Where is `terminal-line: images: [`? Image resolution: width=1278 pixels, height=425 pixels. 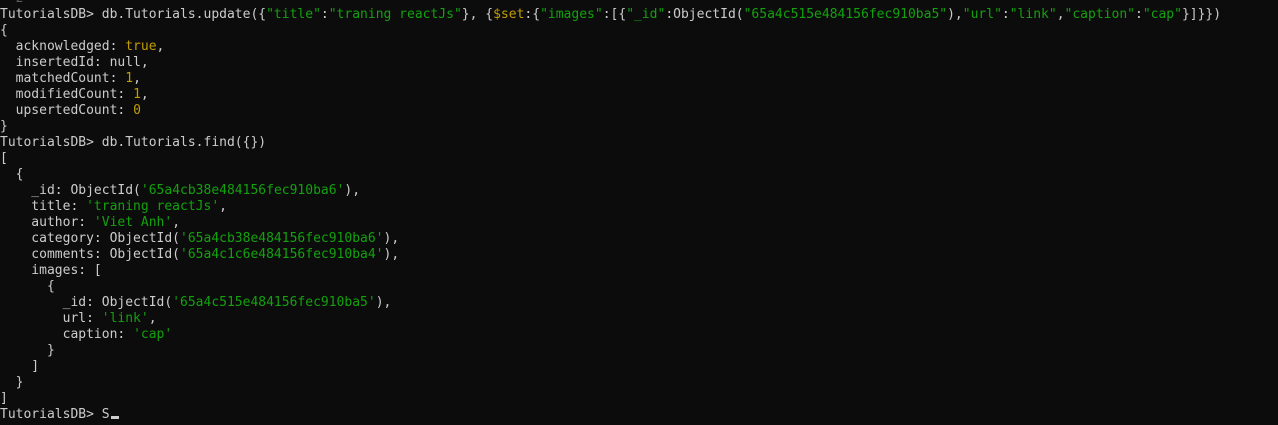 terminal-line: images: [ is located at coordinates (639, 271).